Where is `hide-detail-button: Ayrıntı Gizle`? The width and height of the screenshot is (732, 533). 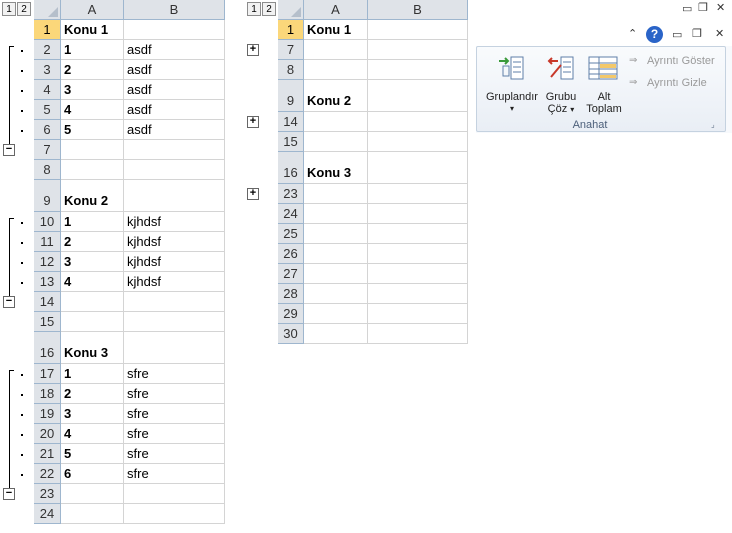 hide-detail-button: Ayrıntı Gizle is located at coordinates (677, 83).